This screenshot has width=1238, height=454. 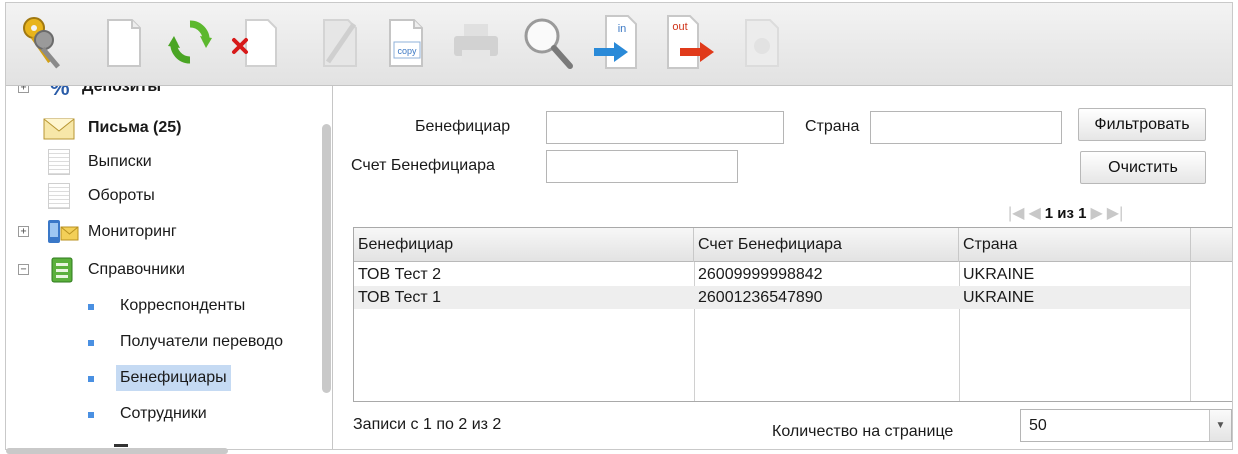 What do you see at coordinates (1142, 124) in the screenshot?
I see `filter-button: Фильтровать` at bounding box center [1142, 124].